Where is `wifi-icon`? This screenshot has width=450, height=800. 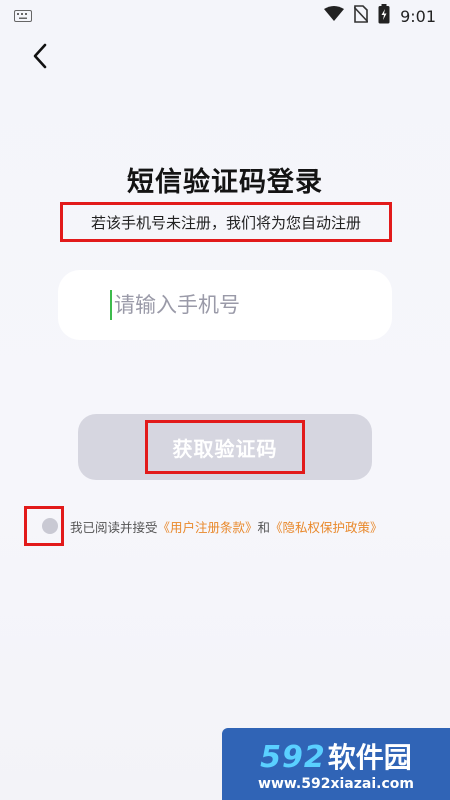 wifi-icon is located at coordinates (334, 16).